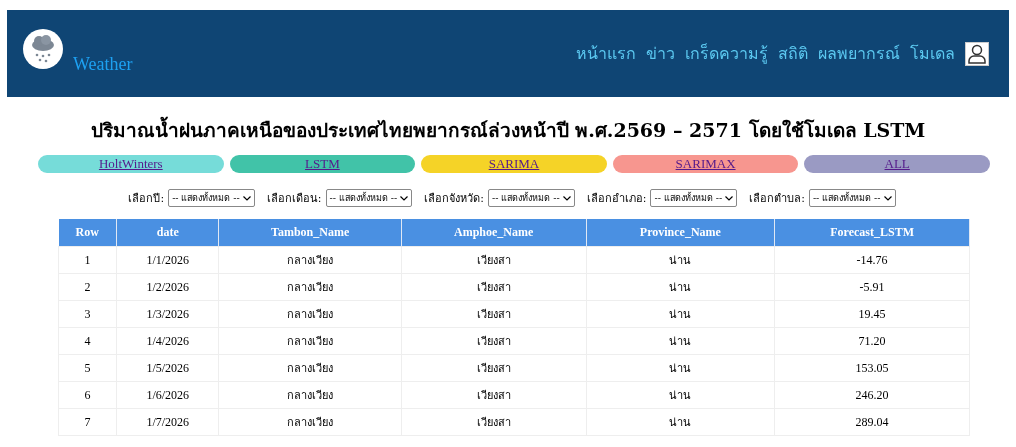 This screenshot has height=447, width=1016. What do you see at coordinates (493, 233) in the screenshot?
I see `column-header: Amphoe_Name` at bounding box center [493, 233].